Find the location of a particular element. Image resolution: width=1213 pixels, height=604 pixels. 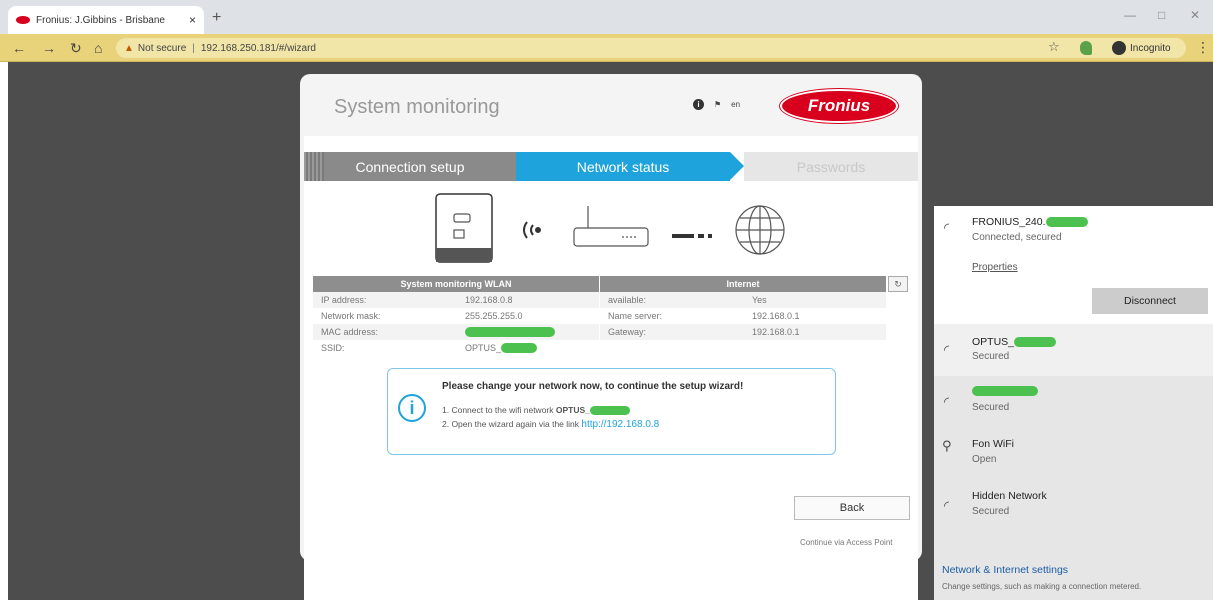

evernote-extension-icon is located at coordinates (1086, 48).